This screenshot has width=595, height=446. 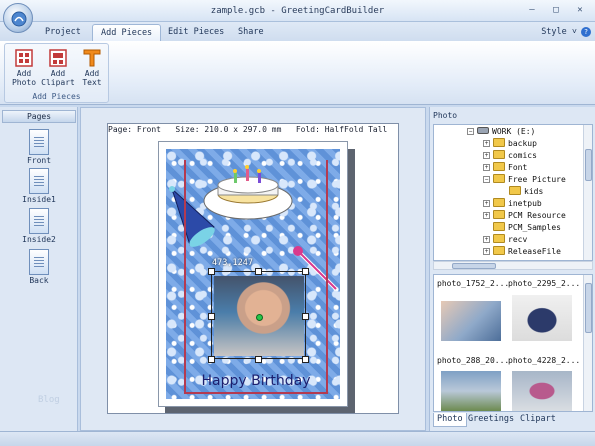 I want to click on page-icon, so click(x=39, y=262).